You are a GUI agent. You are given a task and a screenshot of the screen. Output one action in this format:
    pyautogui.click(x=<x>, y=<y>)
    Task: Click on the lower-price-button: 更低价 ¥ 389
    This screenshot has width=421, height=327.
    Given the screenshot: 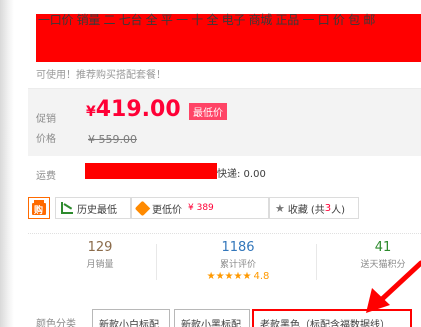 What is the action you would take?
    pyautogui.click(x=200, y=208)
    